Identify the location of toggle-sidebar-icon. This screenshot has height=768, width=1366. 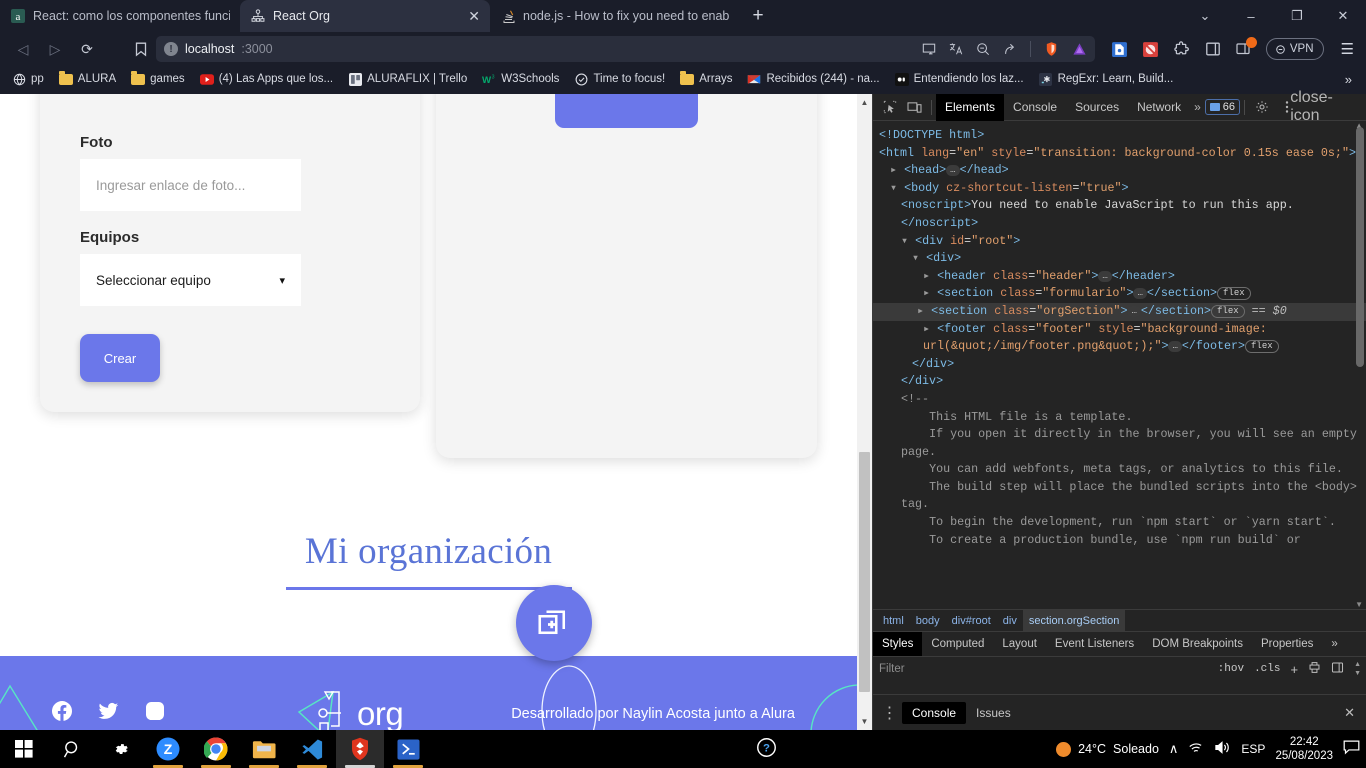
(1337, 669).